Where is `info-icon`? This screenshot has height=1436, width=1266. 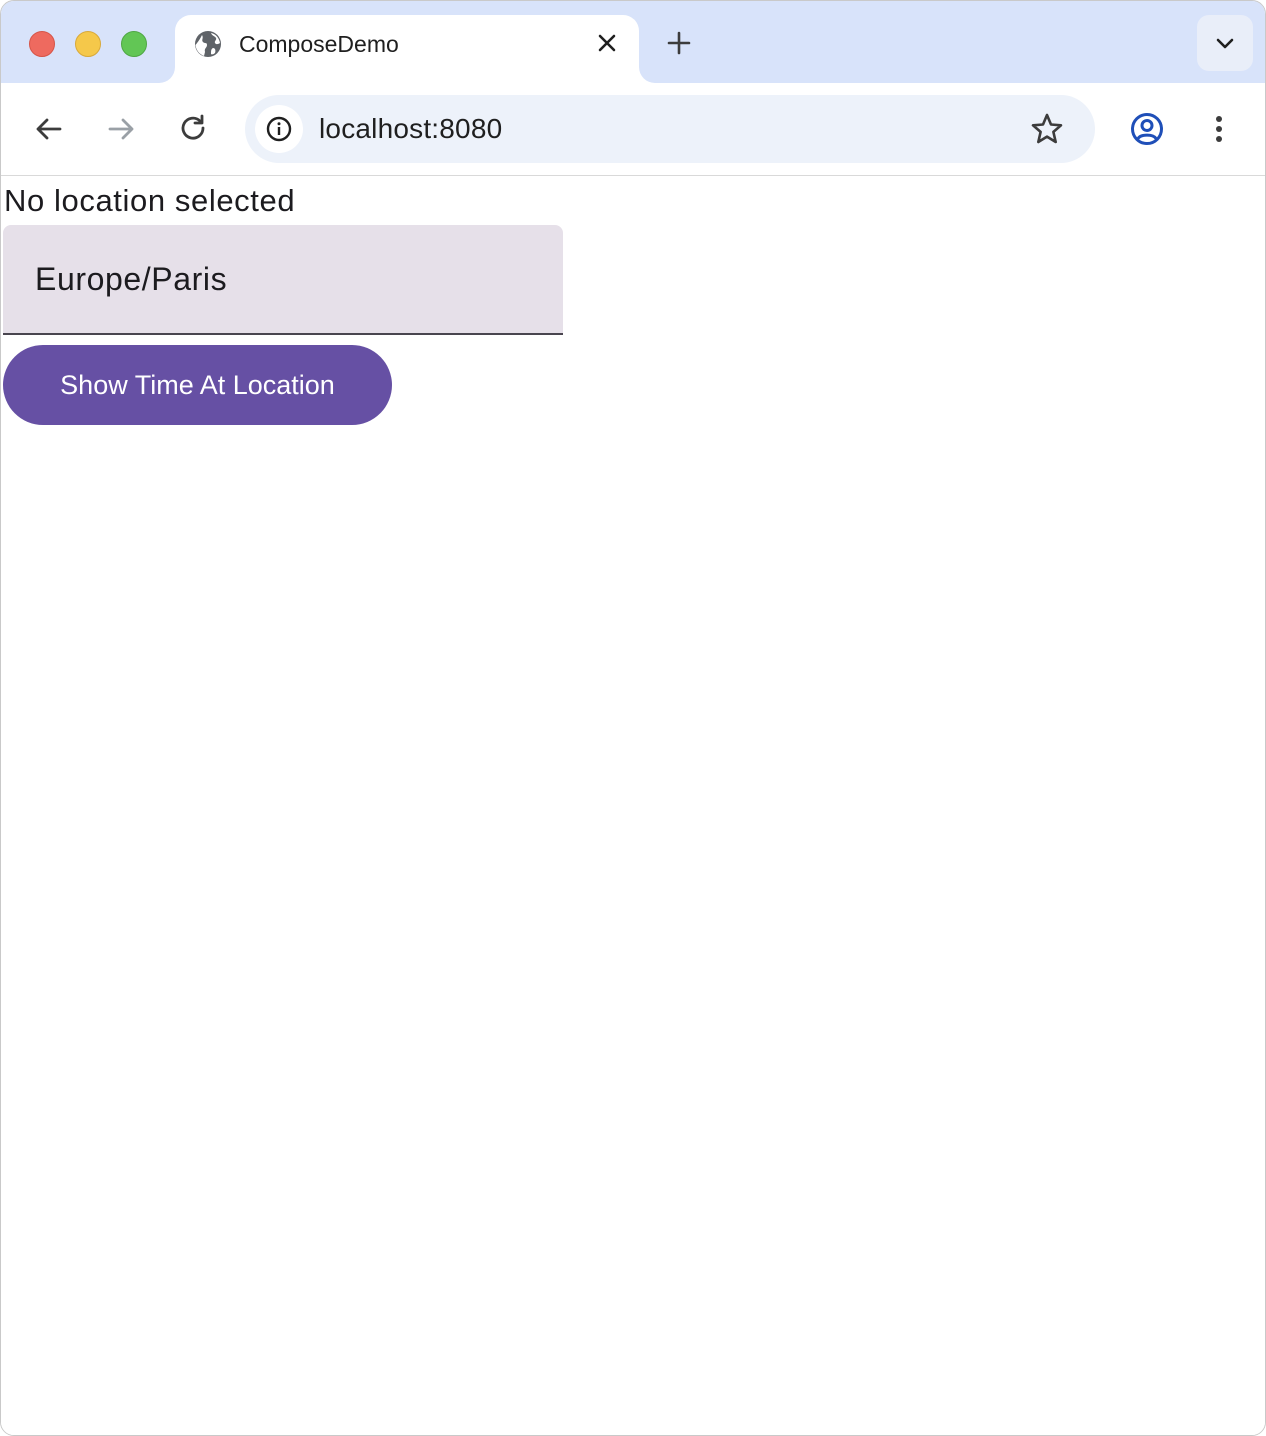 info-icon is located at coordinates (279, 129).